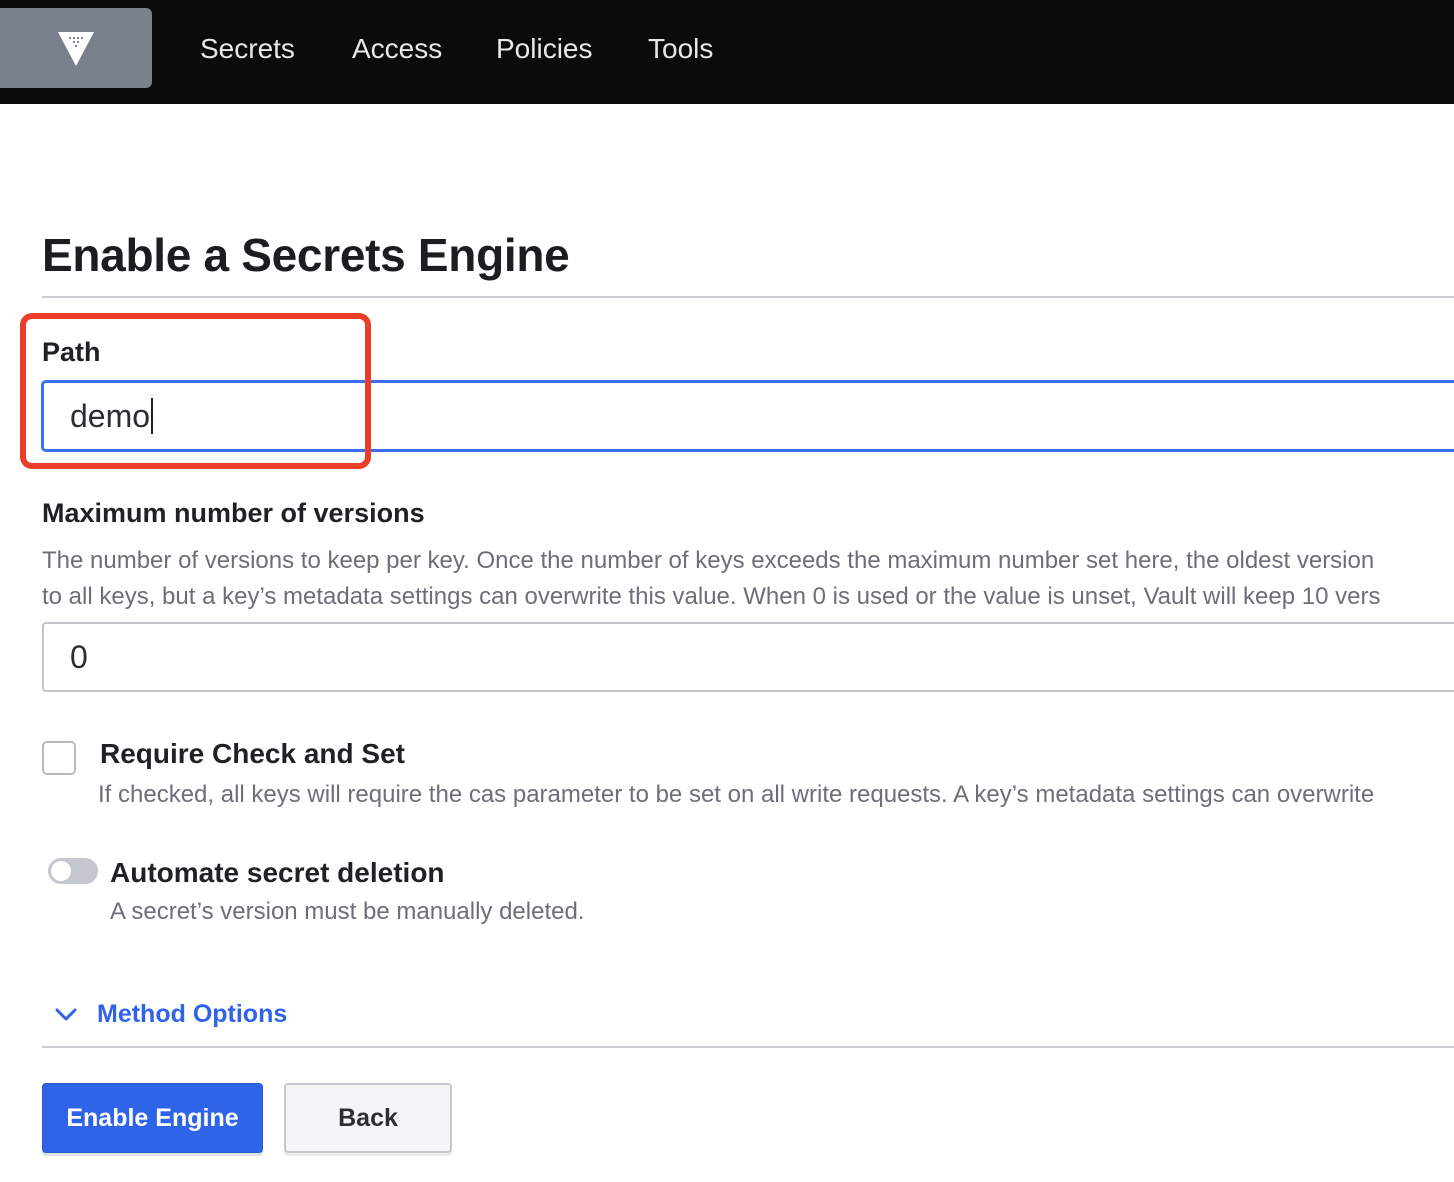 This screenshot has height=1182, width=1454. I want to click on vault-logo, so click(76, 48).